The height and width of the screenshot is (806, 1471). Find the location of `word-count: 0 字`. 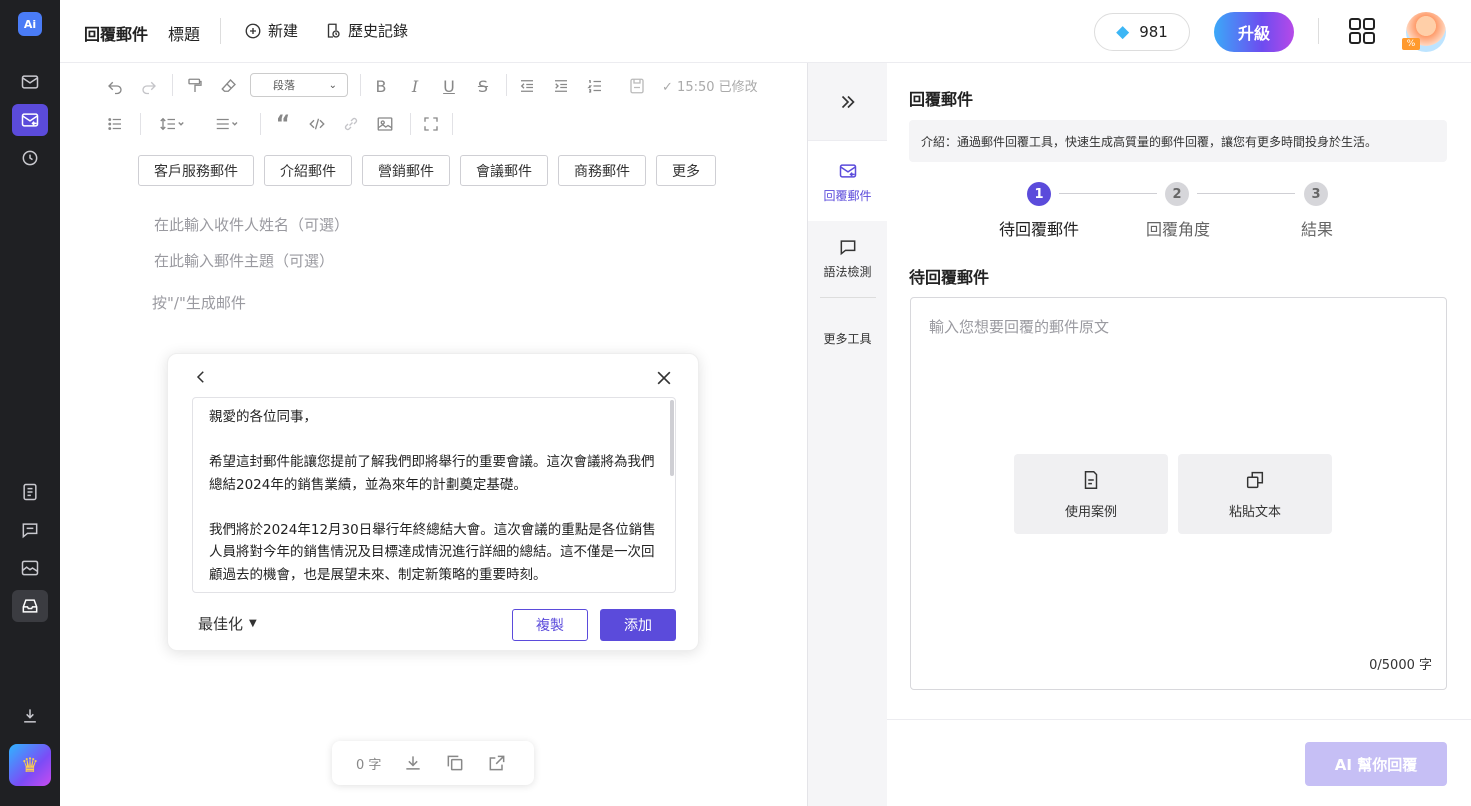

word-count: 0 字 is located at coordinates (369, 765).